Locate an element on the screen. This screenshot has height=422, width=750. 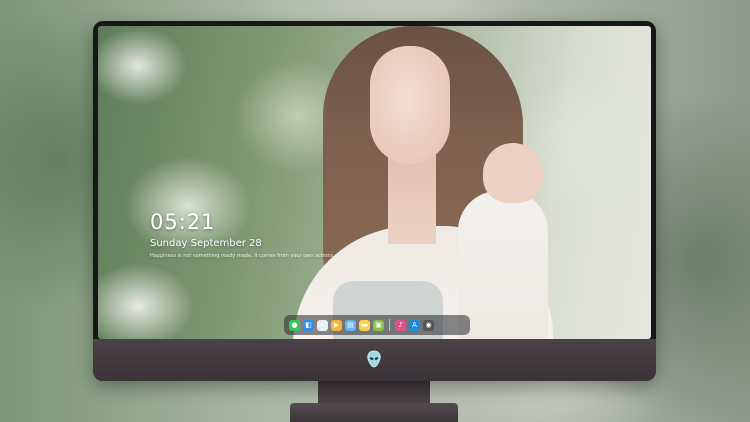
music-icon: ♪ is located at coordinates (400, 325).